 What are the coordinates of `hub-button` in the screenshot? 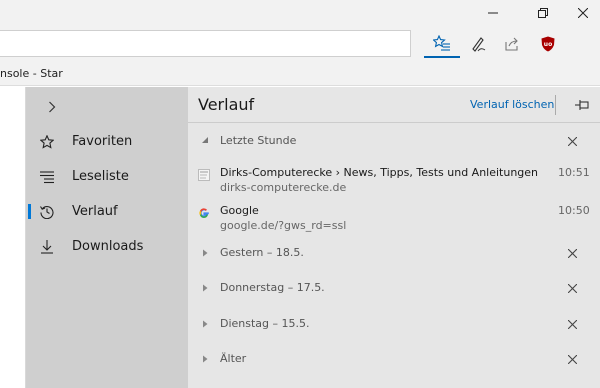 It's located at (442, 44).